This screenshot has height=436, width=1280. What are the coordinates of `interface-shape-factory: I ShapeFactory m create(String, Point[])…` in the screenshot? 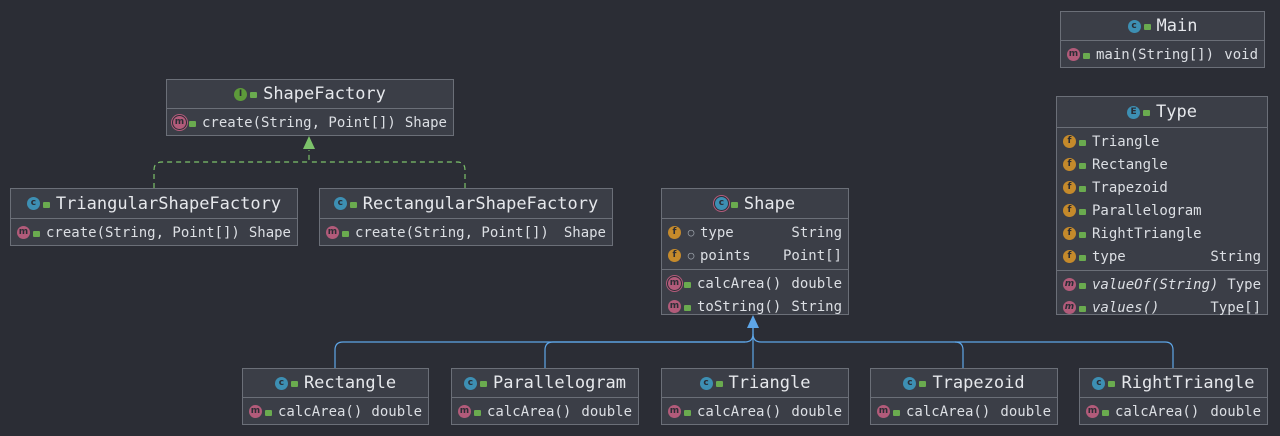 It's located at (310, 107).